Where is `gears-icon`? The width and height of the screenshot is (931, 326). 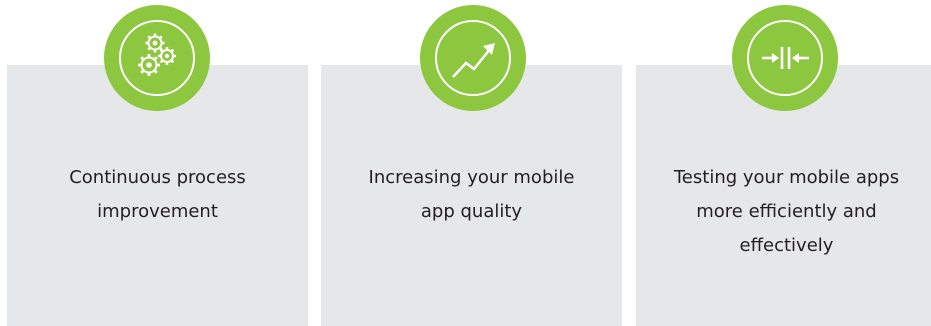 gears-icon is located at coordinates (157, 58).